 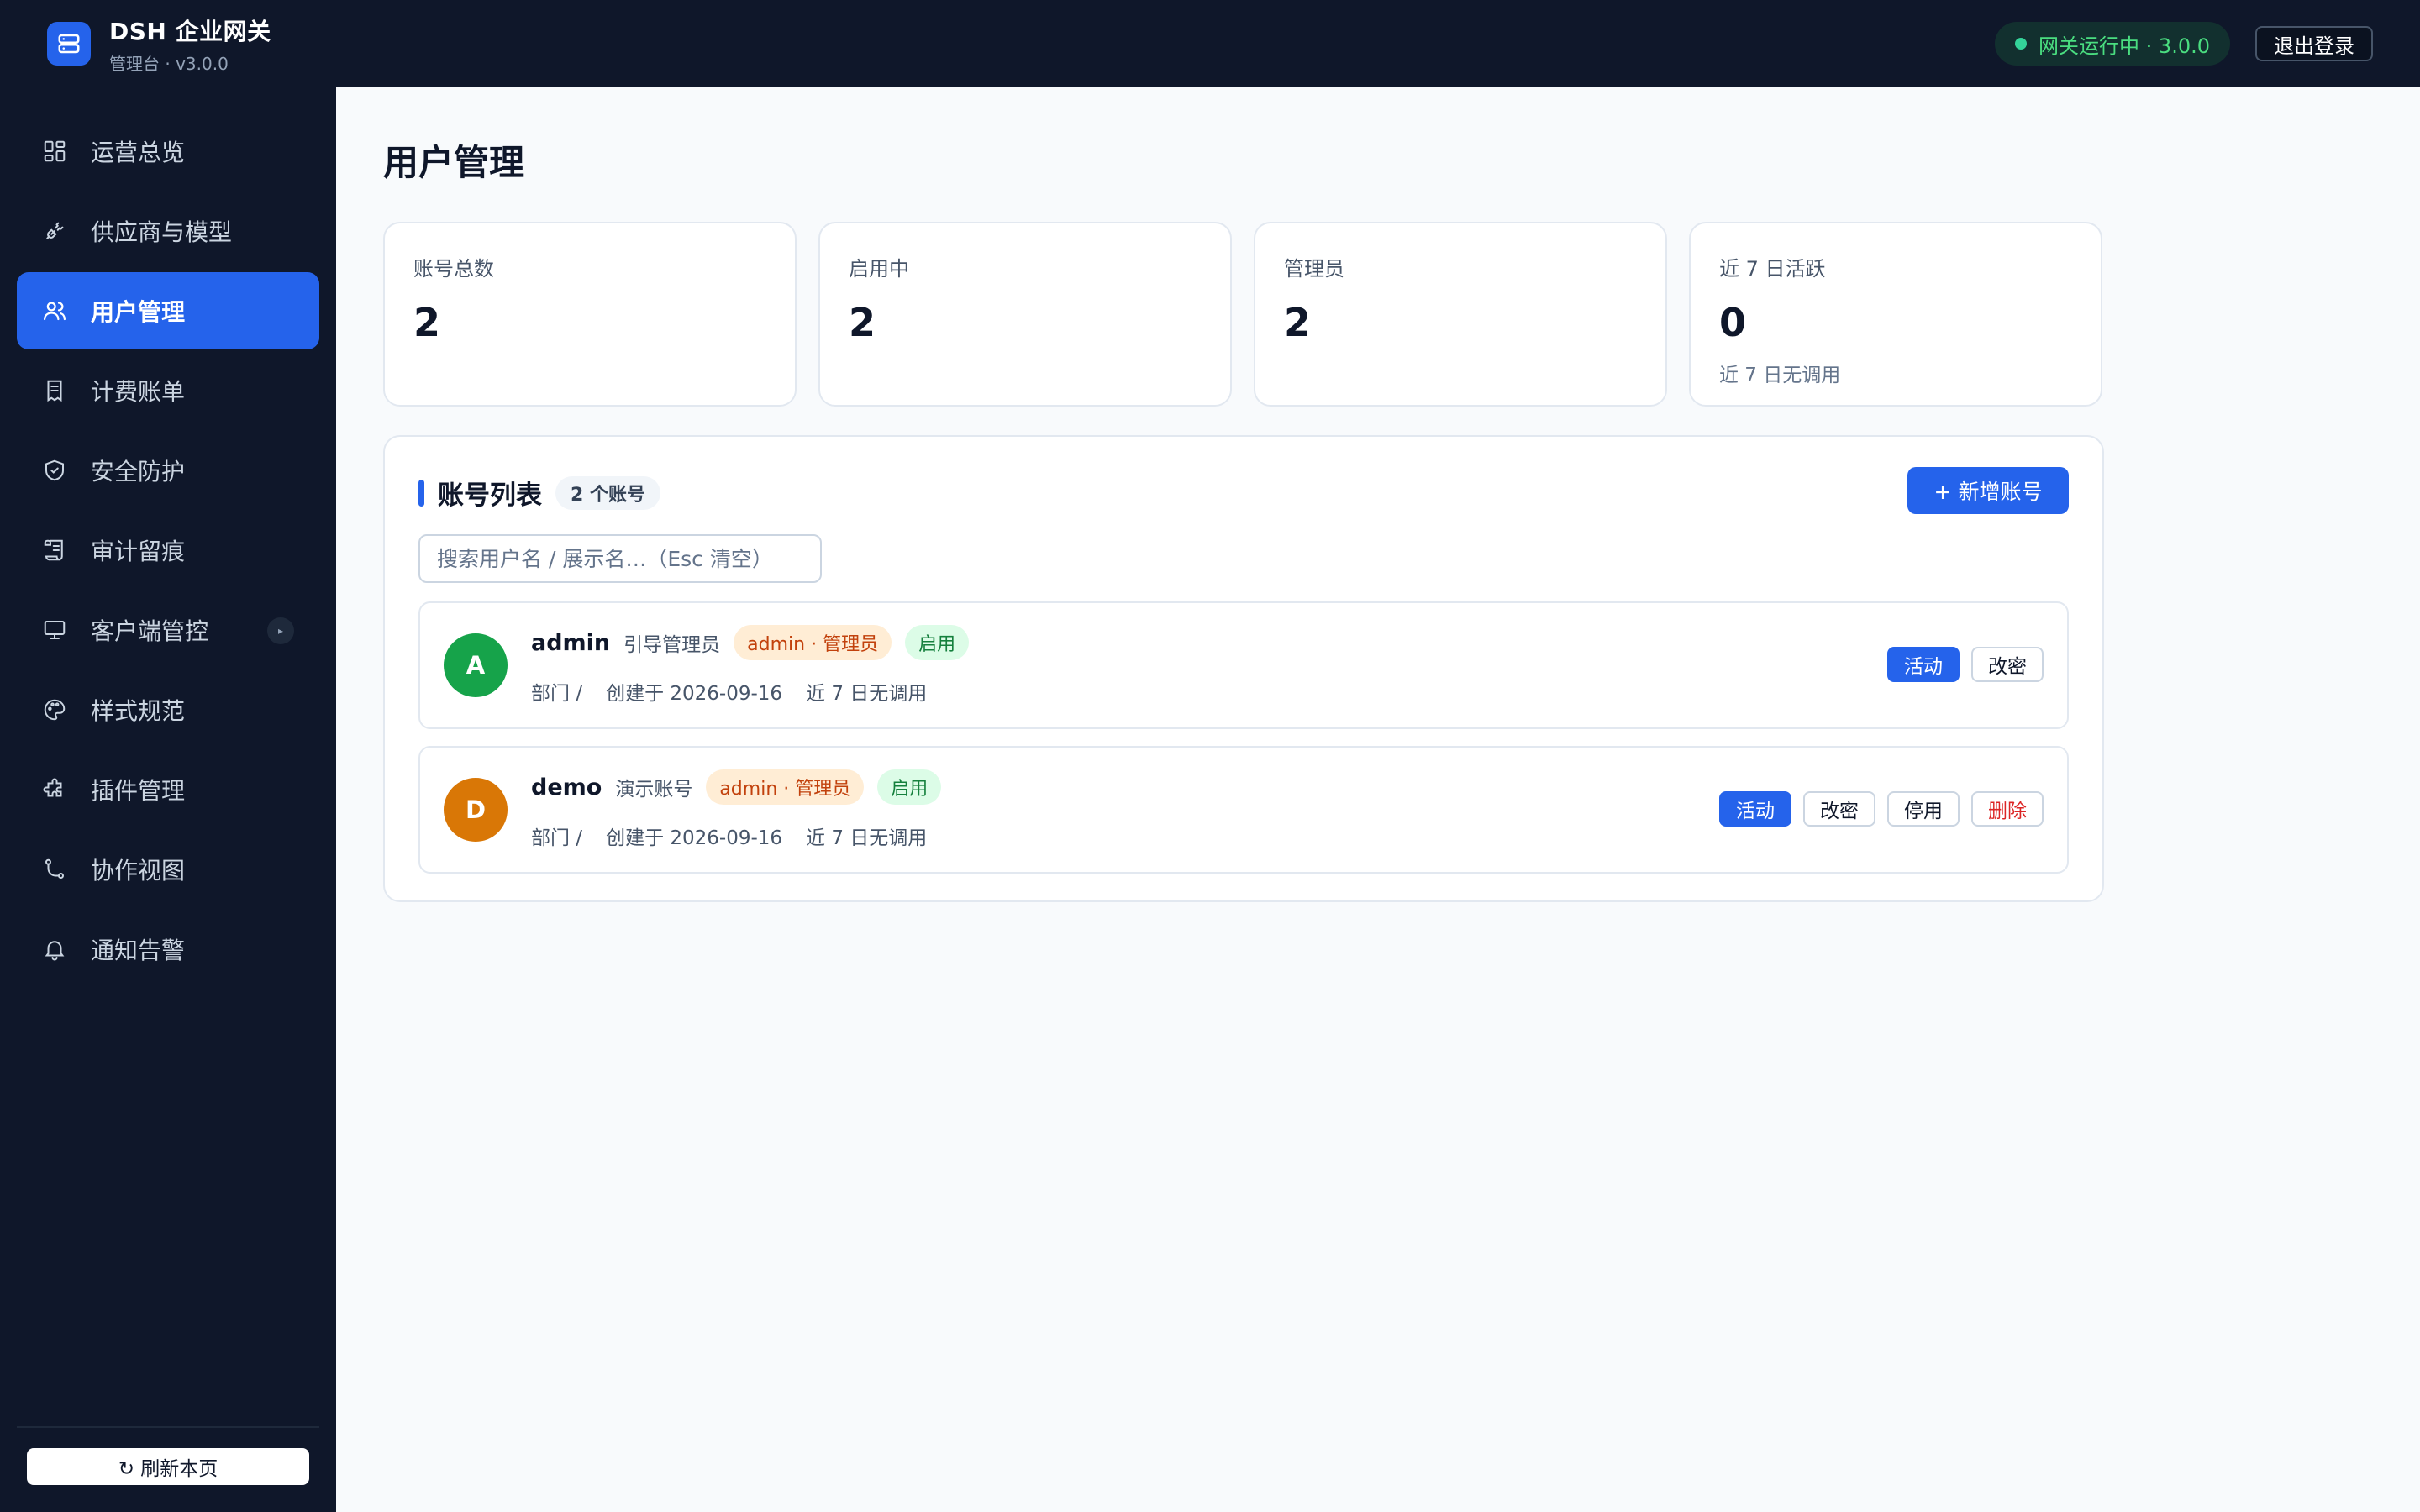 I want to click on receipt-icon, so click(x=54, y=390).